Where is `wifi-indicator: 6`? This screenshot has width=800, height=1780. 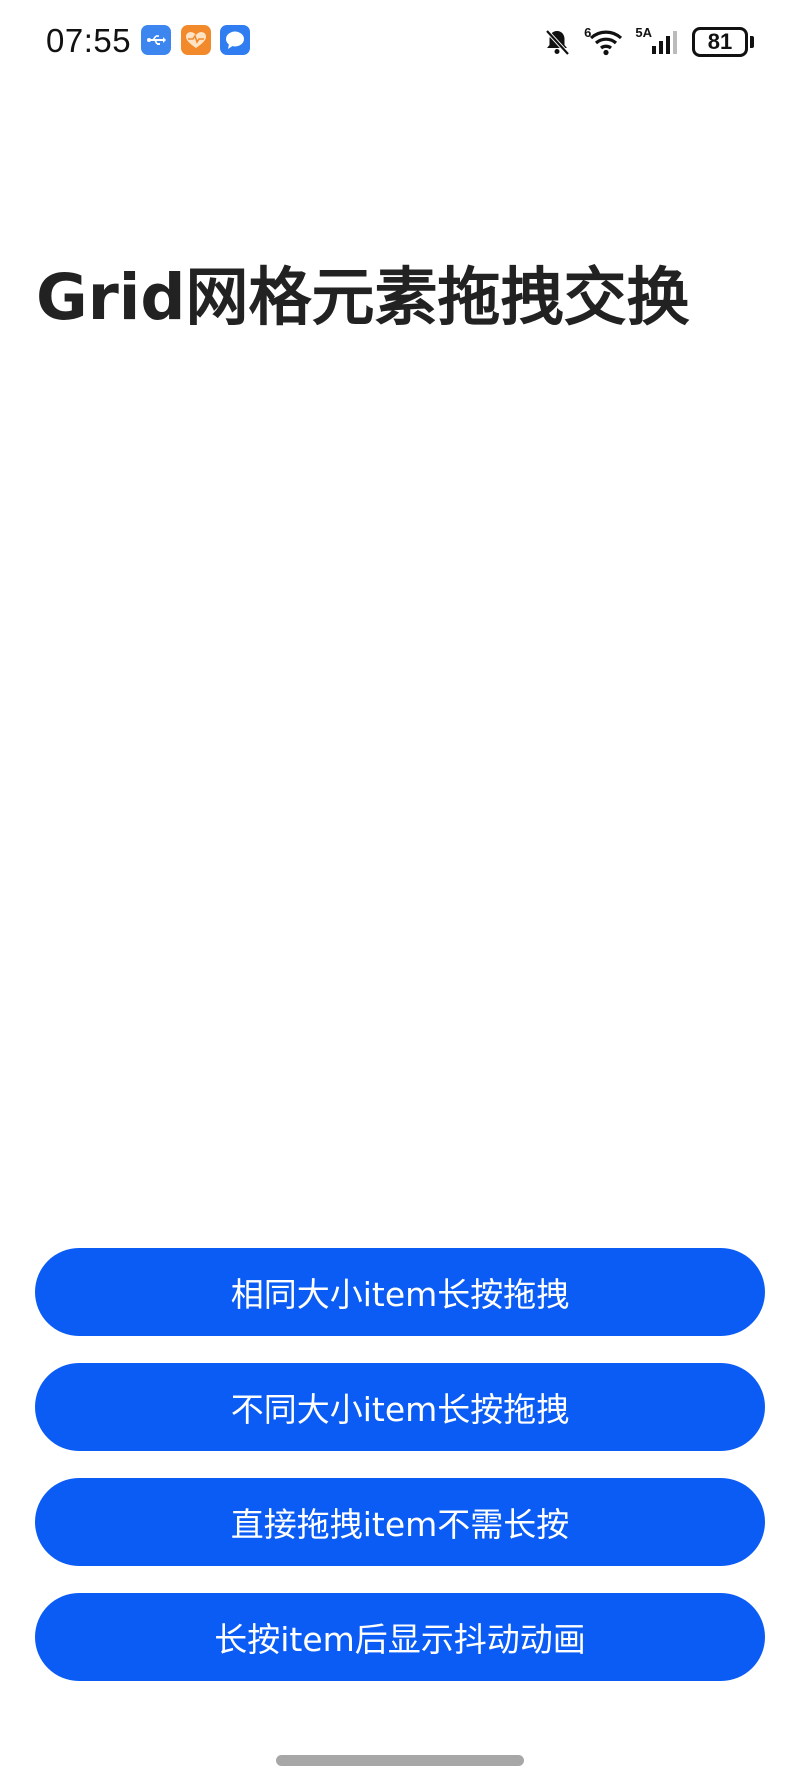 wifi-indicator: 6 is located at coordinates (603, 40).